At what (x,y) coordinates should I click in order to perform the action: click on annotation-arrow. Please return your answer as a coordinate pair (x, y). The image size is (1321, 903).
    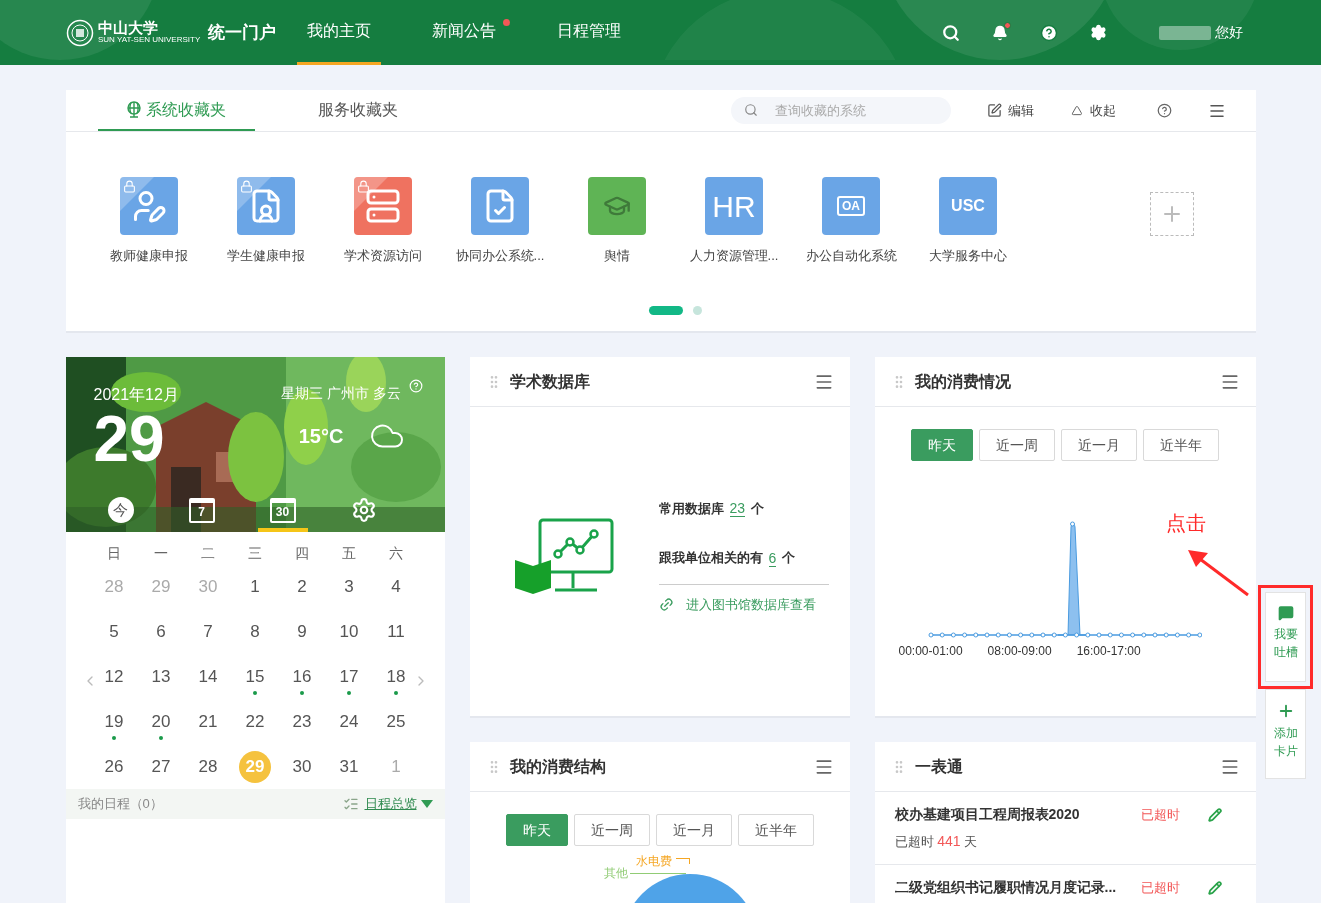
    Looking at the image, I should click on (1218, 572).